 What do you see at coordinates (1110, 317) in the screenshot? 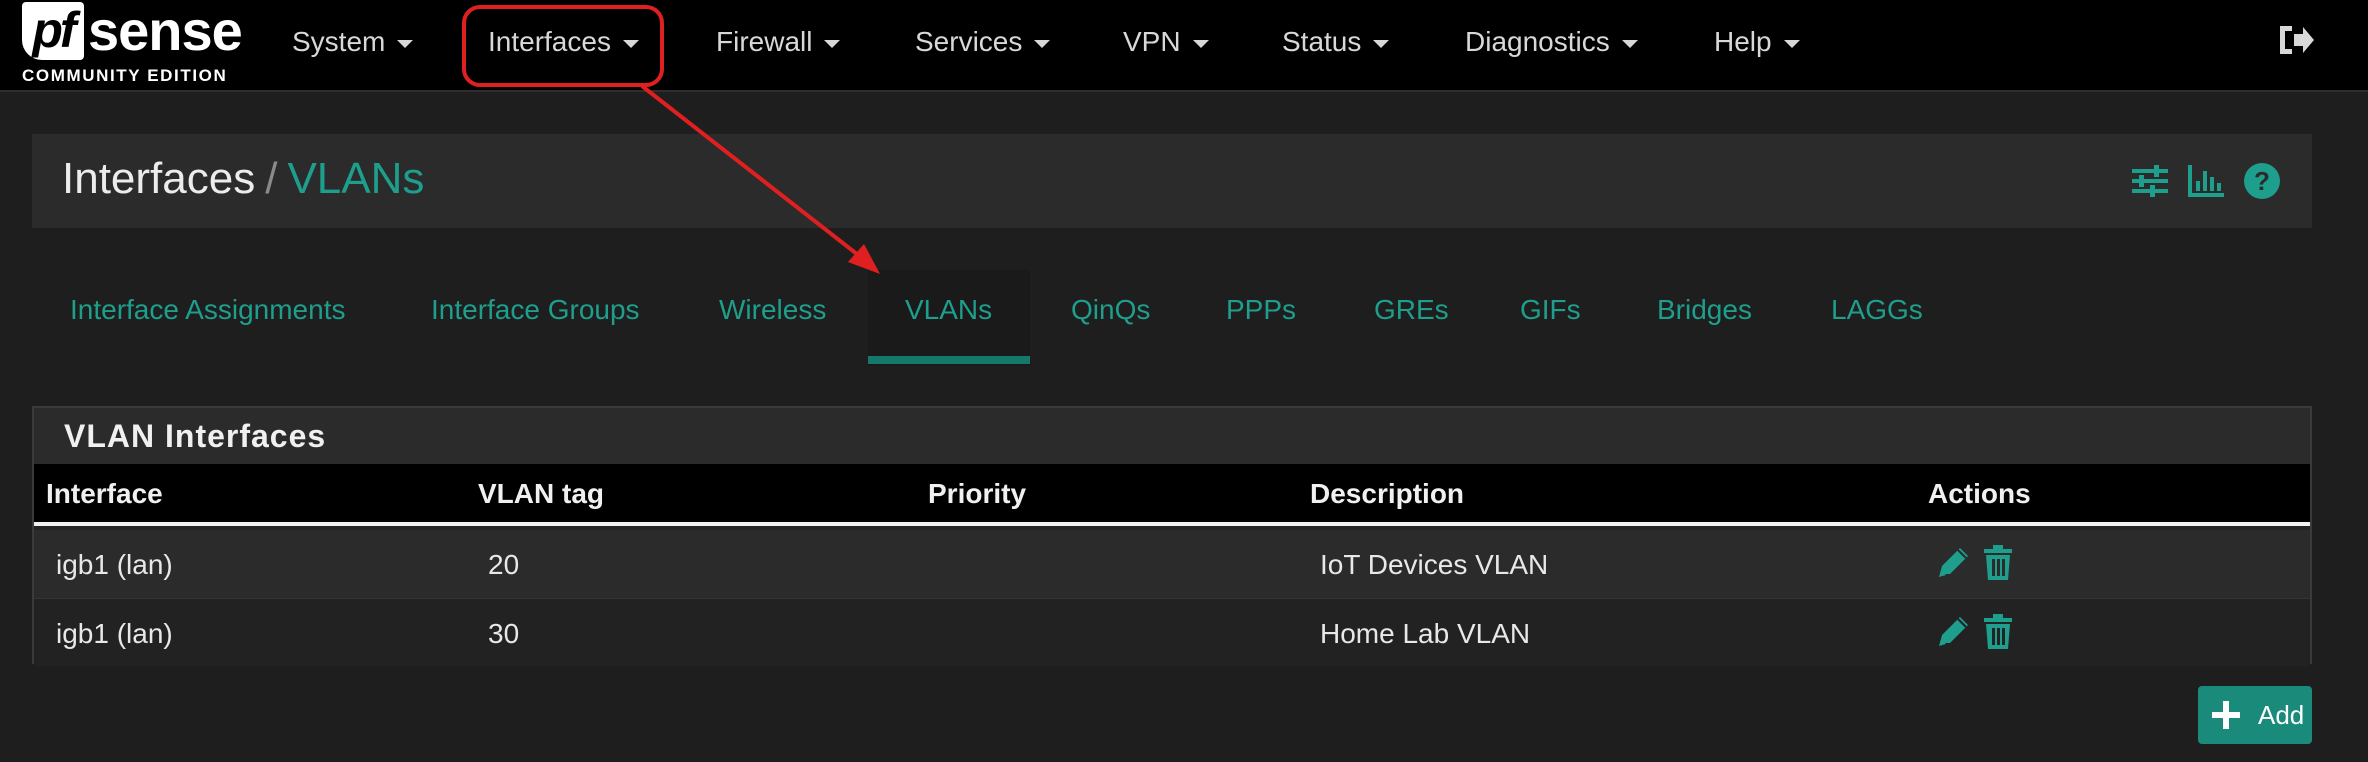
I see `tab-qinqs: QinQs` at bounding box center [1110, 317].